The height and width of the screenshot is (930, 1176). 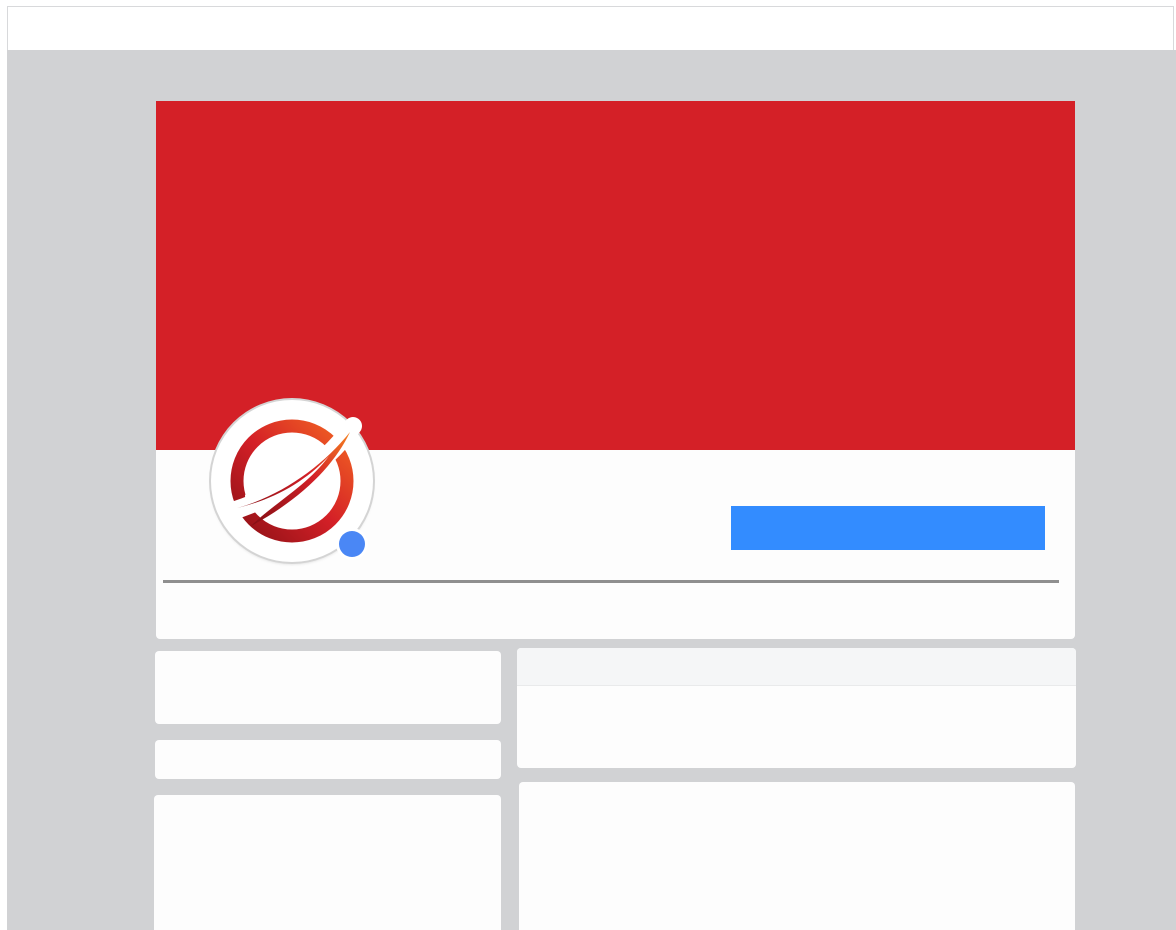 What do you see at coordinates (327, 862) in the screenshot?
I see `photos-card` at bounding box center [327, 862].